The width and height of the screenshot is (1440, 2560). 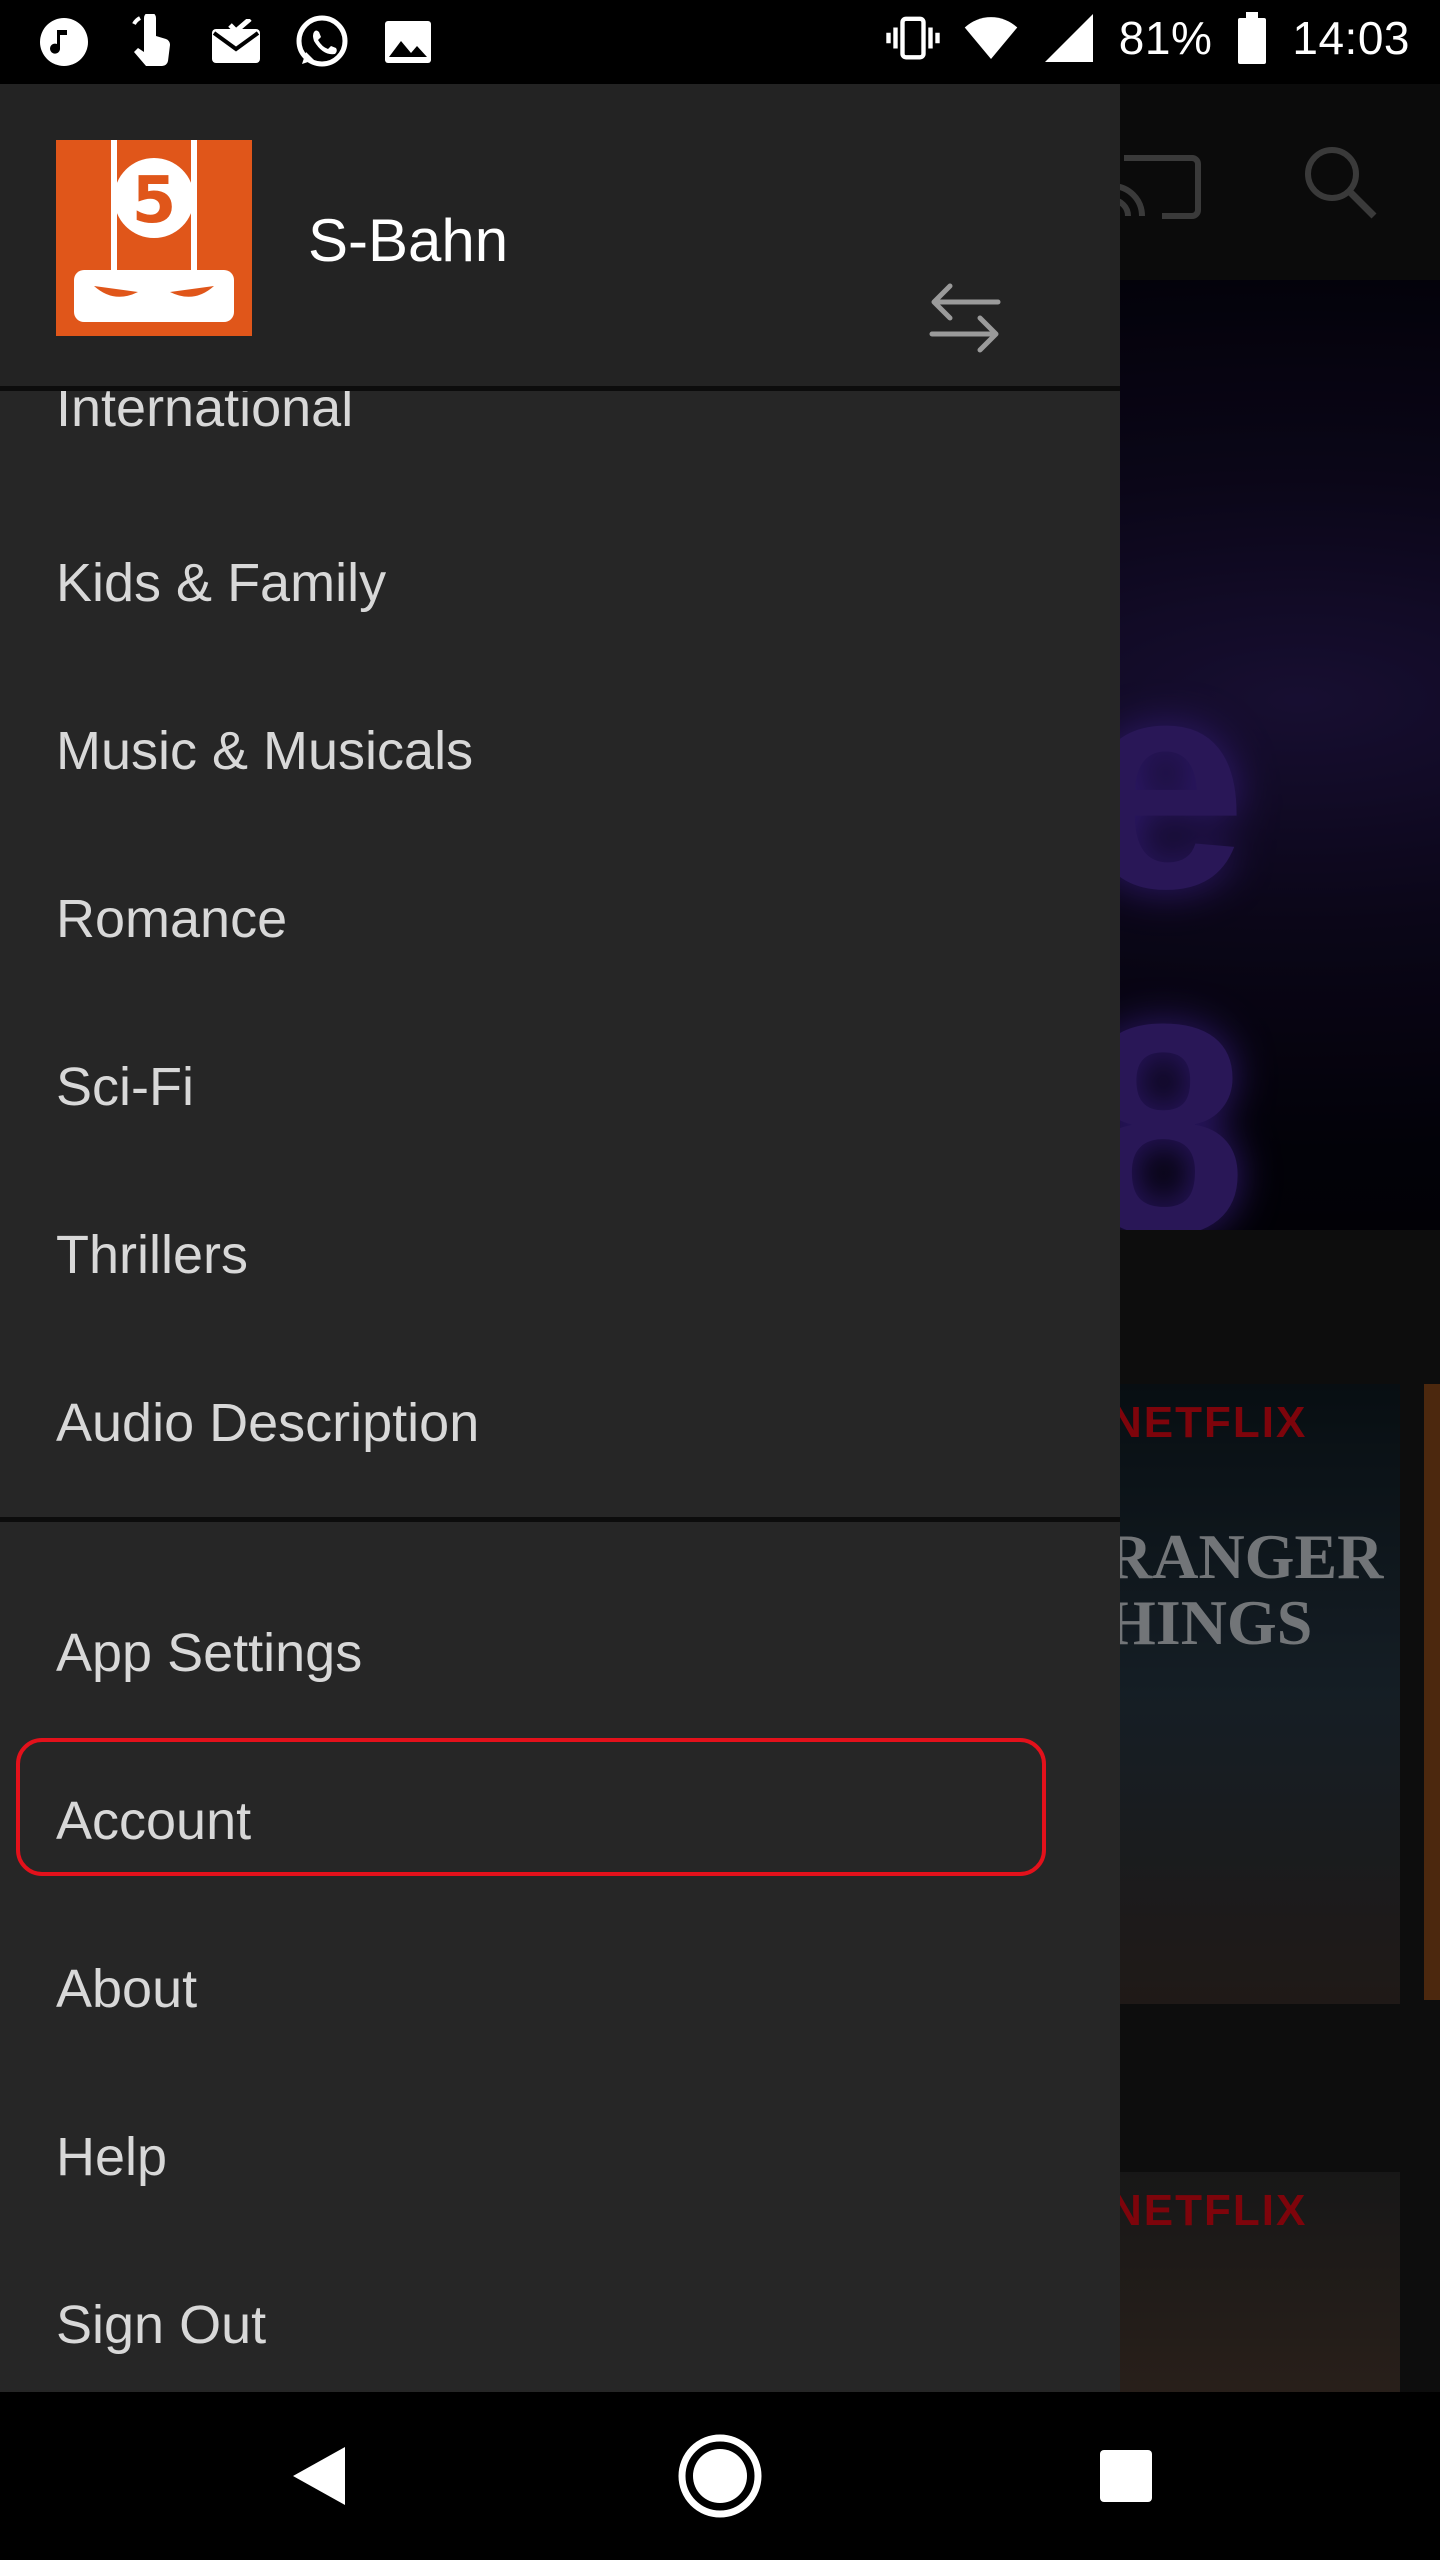 What do you see at coordinates (112, 2157) in the screenshot?
I see `menu-item-label: Help` at bounding box center [112, 2157].